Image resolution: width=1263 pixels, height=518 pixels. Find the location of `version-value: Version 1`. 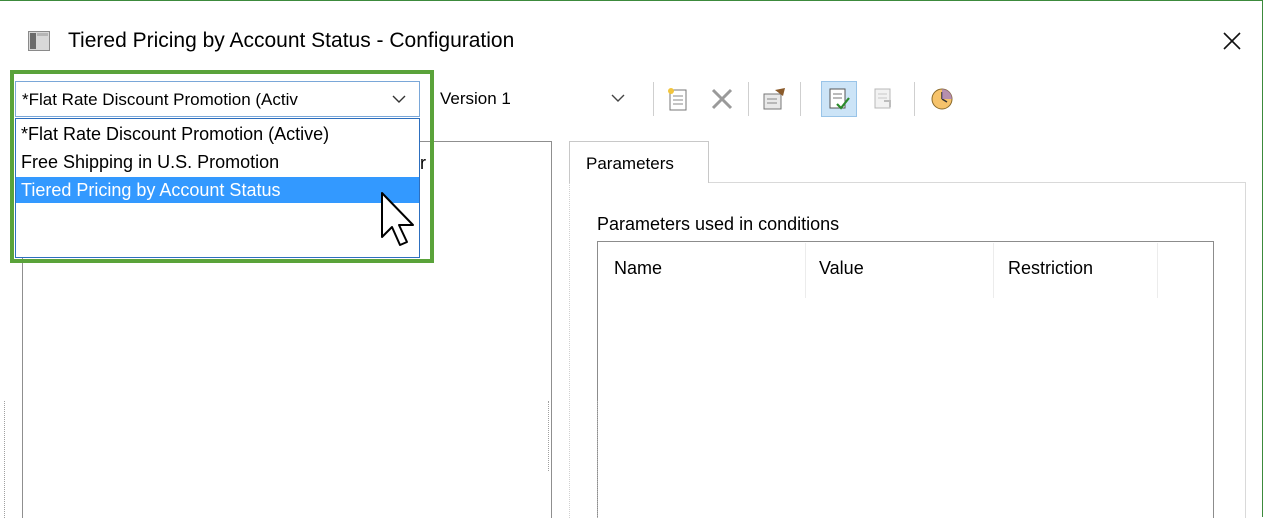

version-value: Version 1 is located at coordinates (475, 98).